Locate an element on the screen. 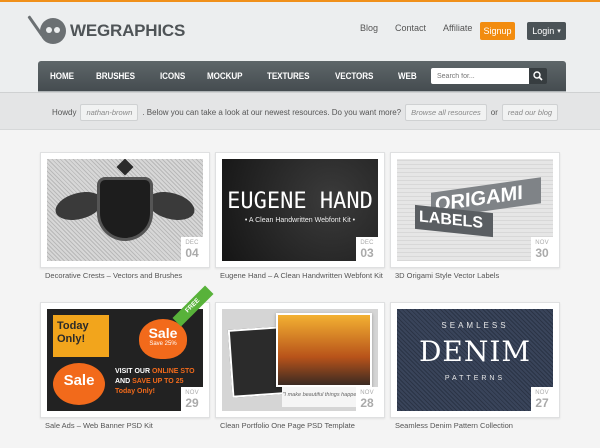 This screenshot has width=600, height=448. nav-item-brushes: BRUSHES is located at coordinates (115, 76).